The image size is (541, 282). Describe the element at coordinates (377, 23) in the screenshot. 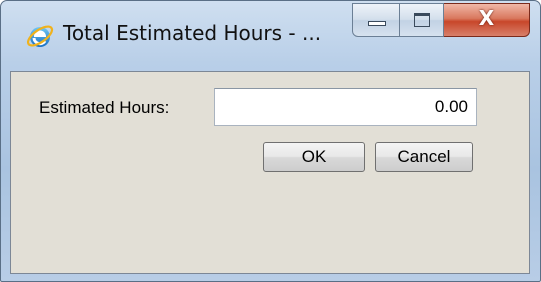

I see `minimize-icon` at that location.